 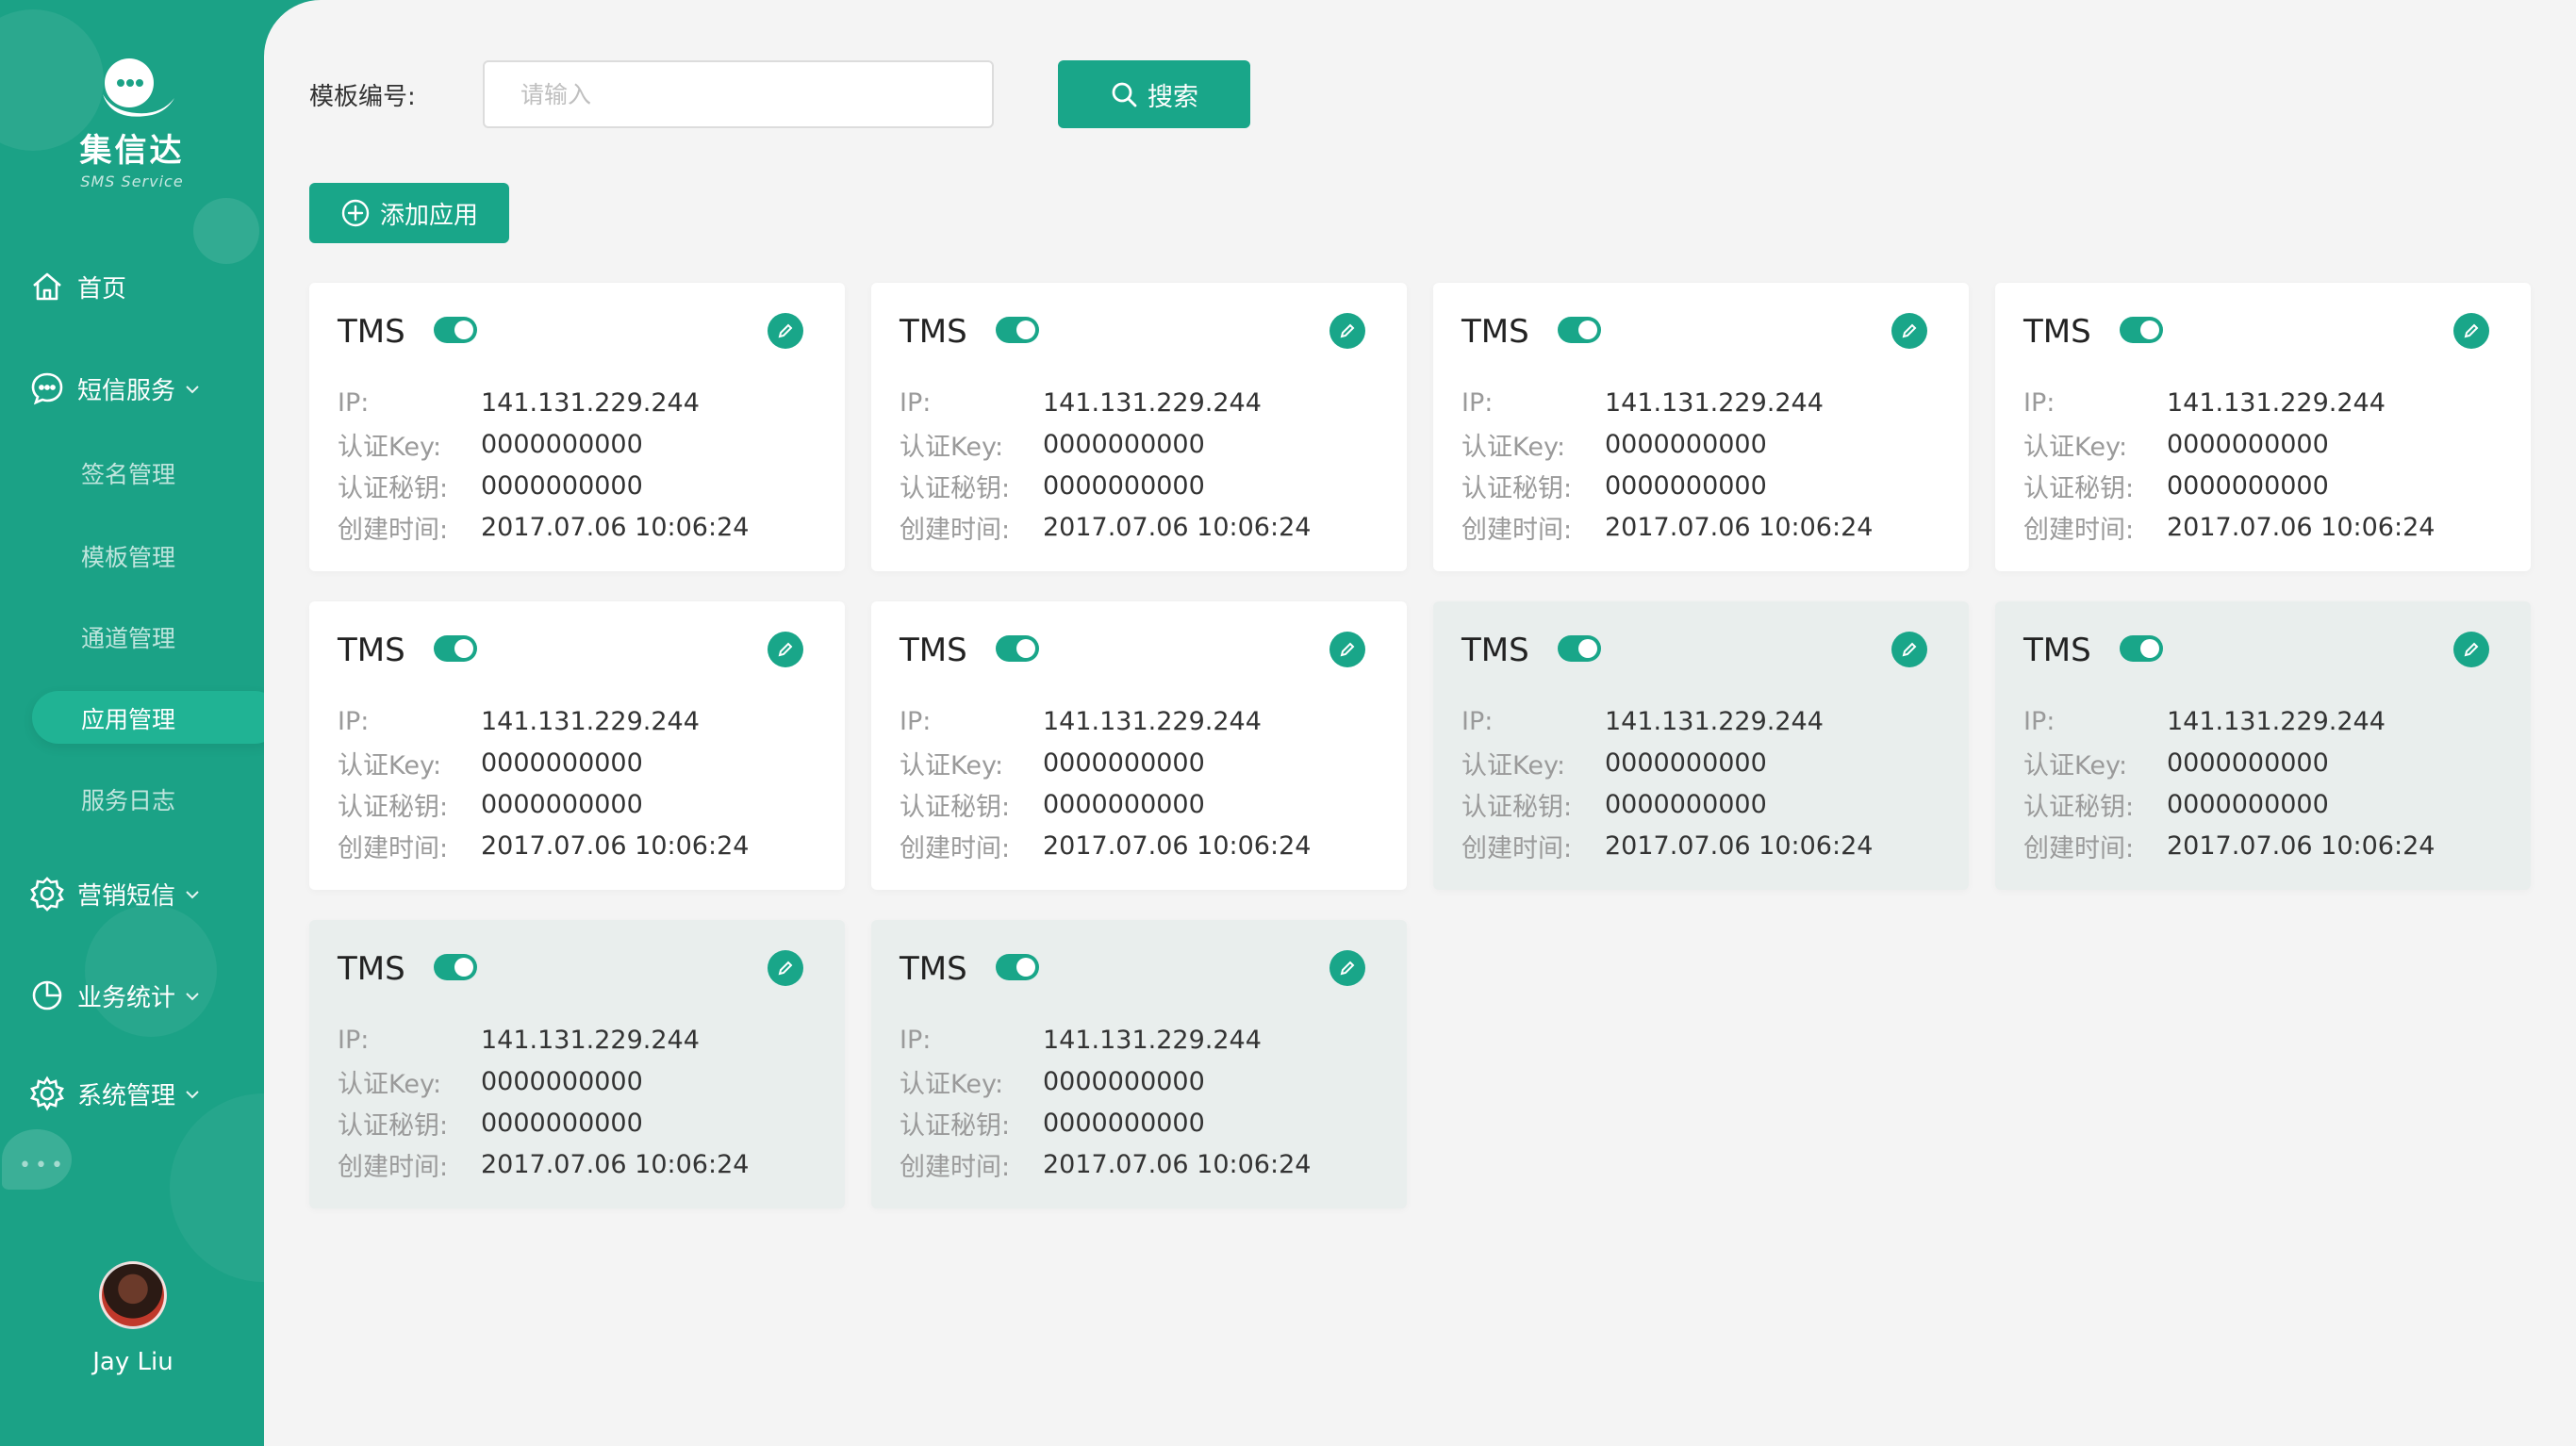 I want to click on user-profile: Jay Liu, so click(x=133, y=1318).